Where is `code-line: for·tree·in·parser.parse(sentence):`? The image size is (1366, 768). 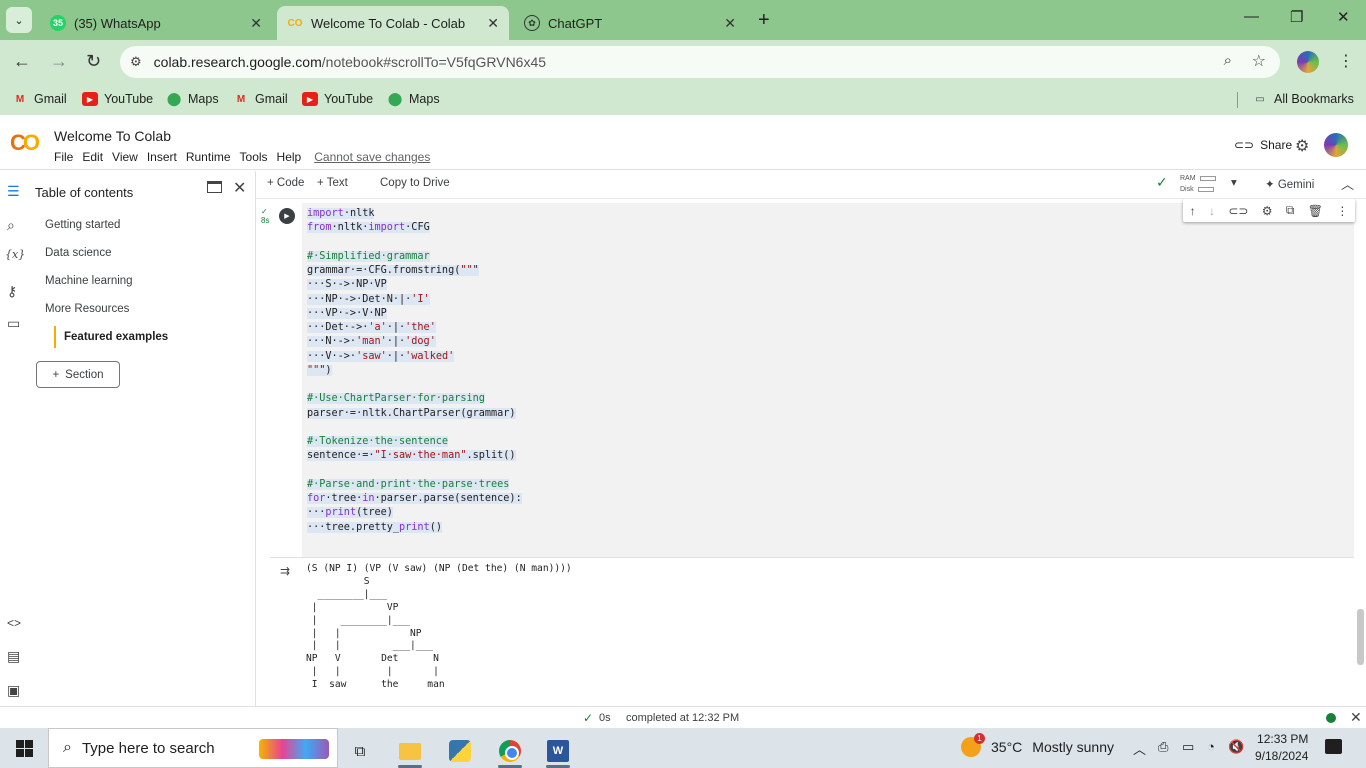
code-line: for·tree·in·parser.parse(sentence): is located at coordinates (414, 498).